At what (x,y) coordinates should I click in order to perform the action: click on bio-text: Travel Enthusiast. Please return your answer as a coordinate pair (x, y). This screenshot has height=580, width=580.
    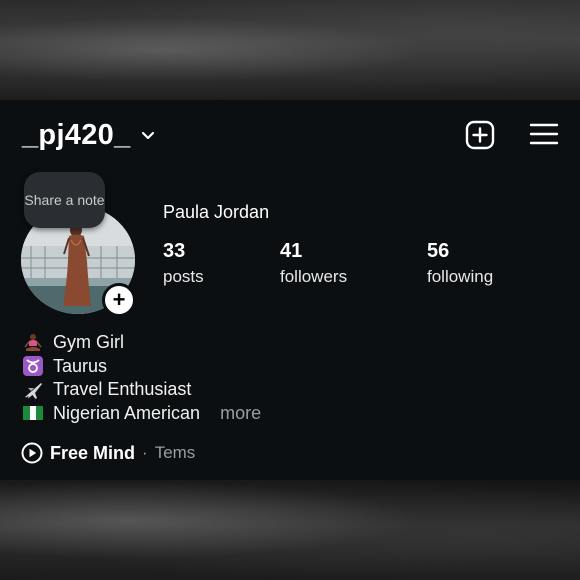
    Looking at the image, I should click on (122, 389).